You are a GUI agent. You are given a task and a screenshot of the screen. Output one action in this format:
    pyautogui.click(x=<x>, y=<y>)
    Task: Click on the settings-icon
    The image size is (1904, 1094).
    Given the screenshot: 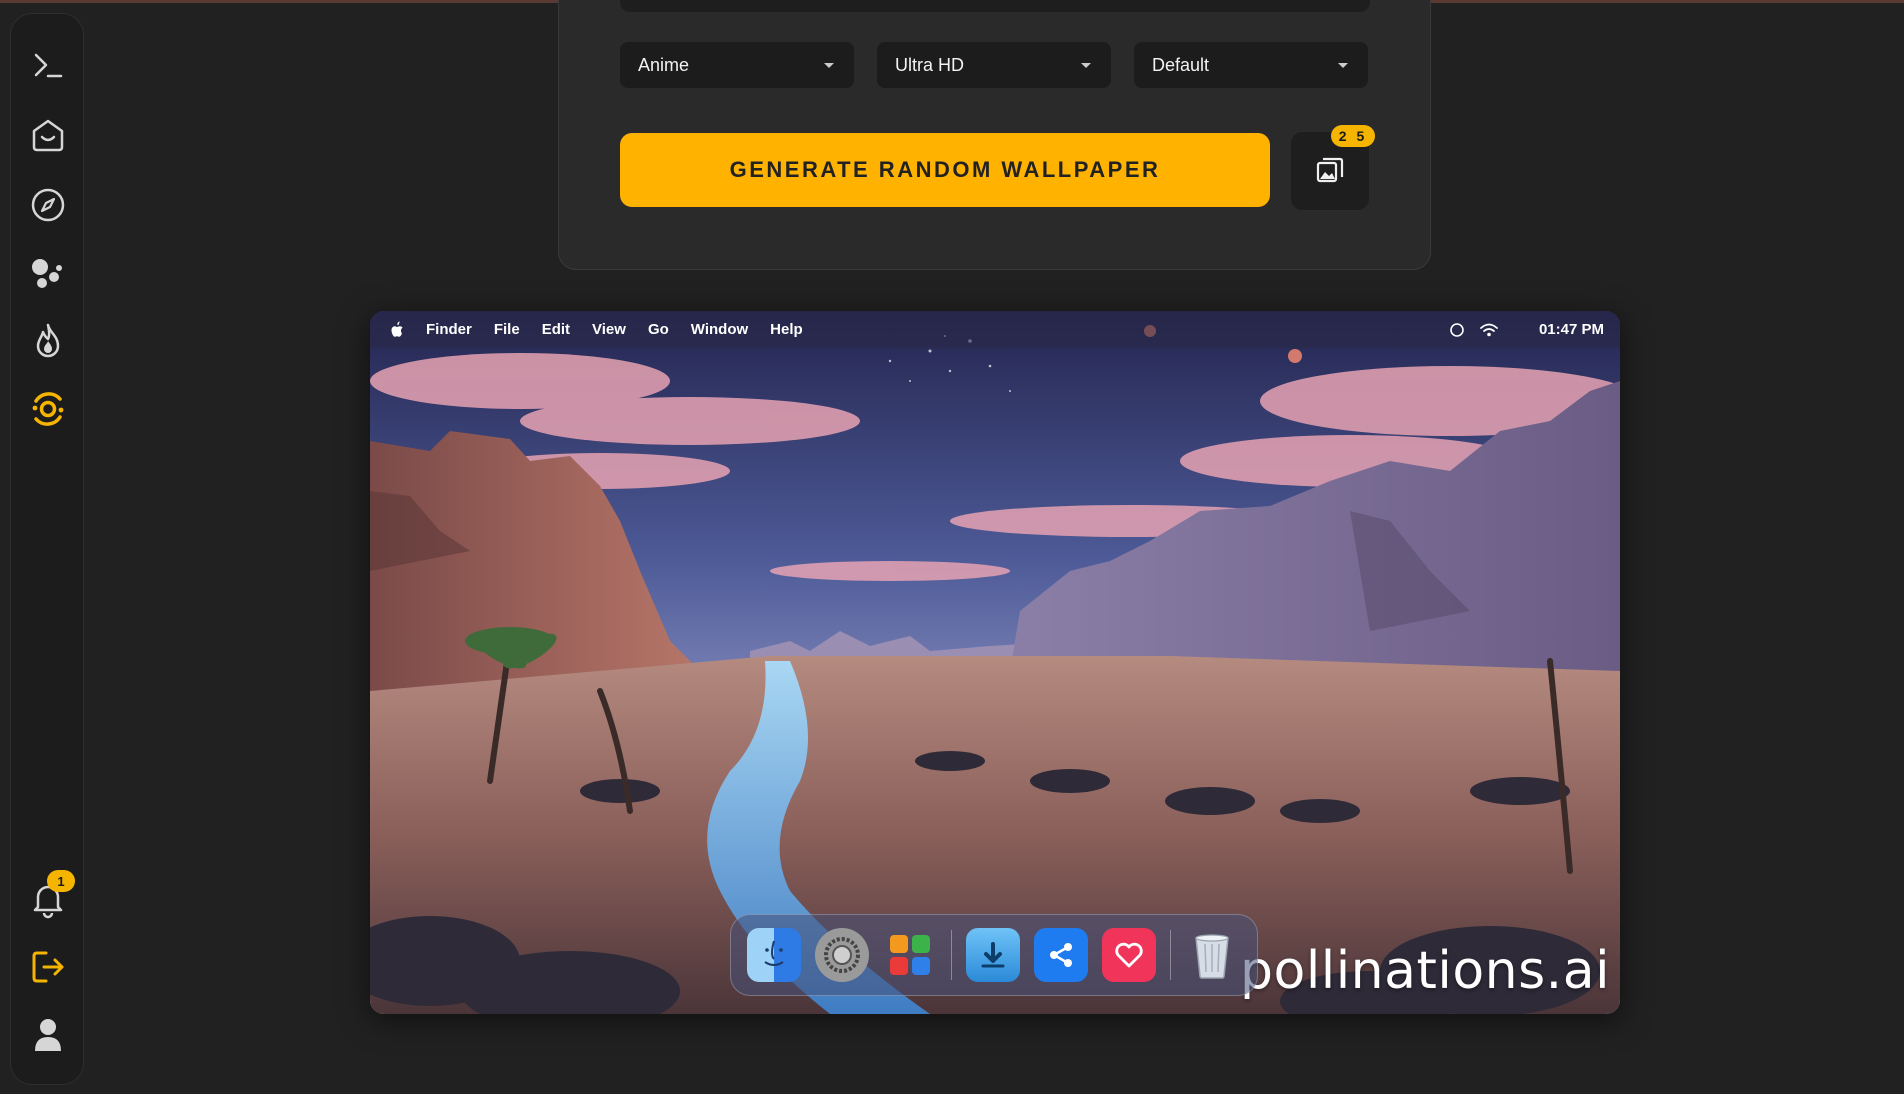 What is the action you would take?
    pyautogui.click(x=842, y=955)
    